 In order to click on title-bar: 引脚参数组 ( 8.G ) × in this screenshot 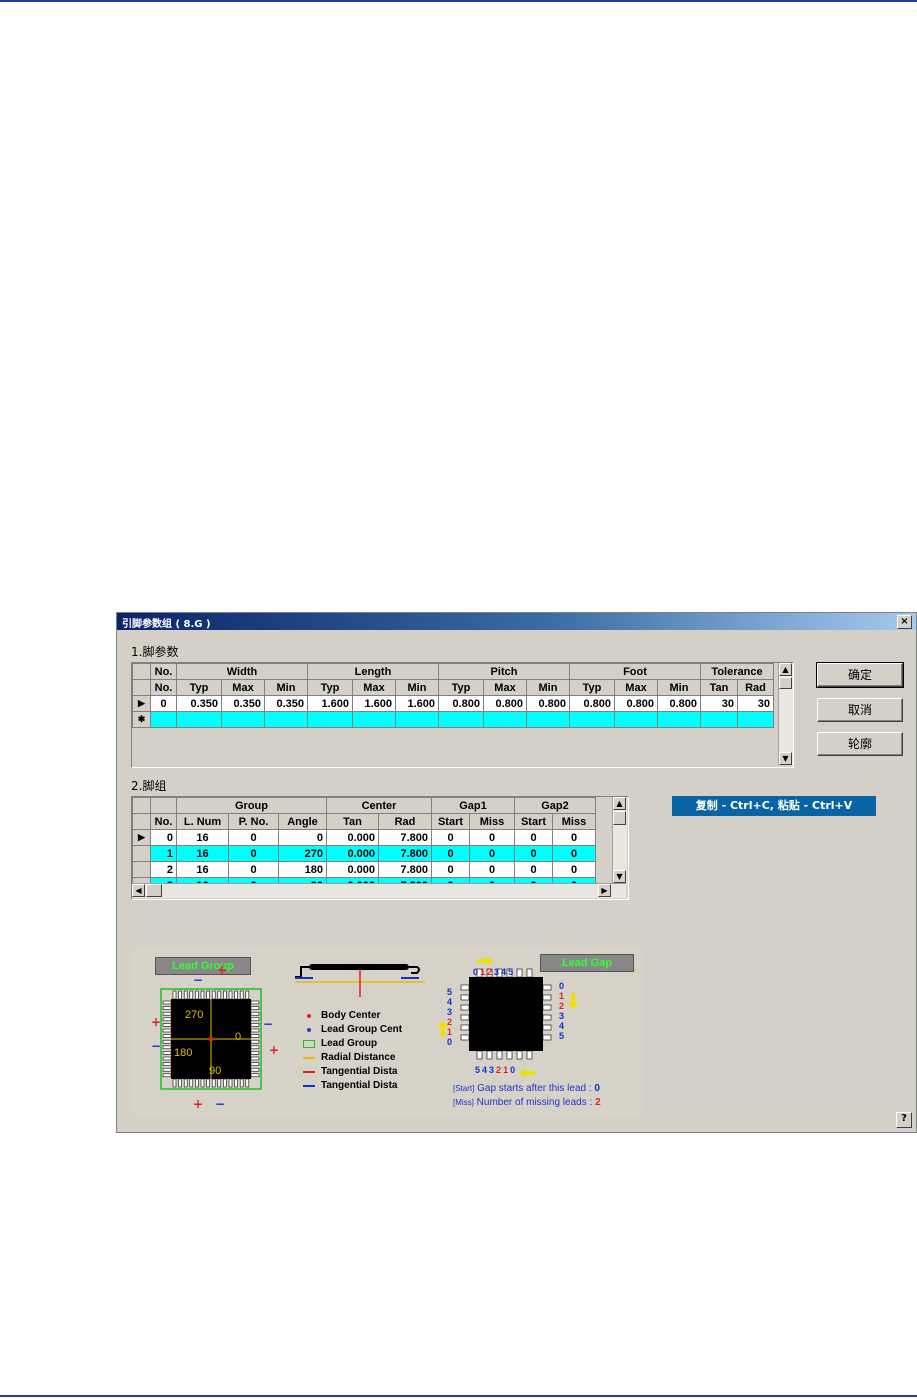, I will do `click(516, 621)`.